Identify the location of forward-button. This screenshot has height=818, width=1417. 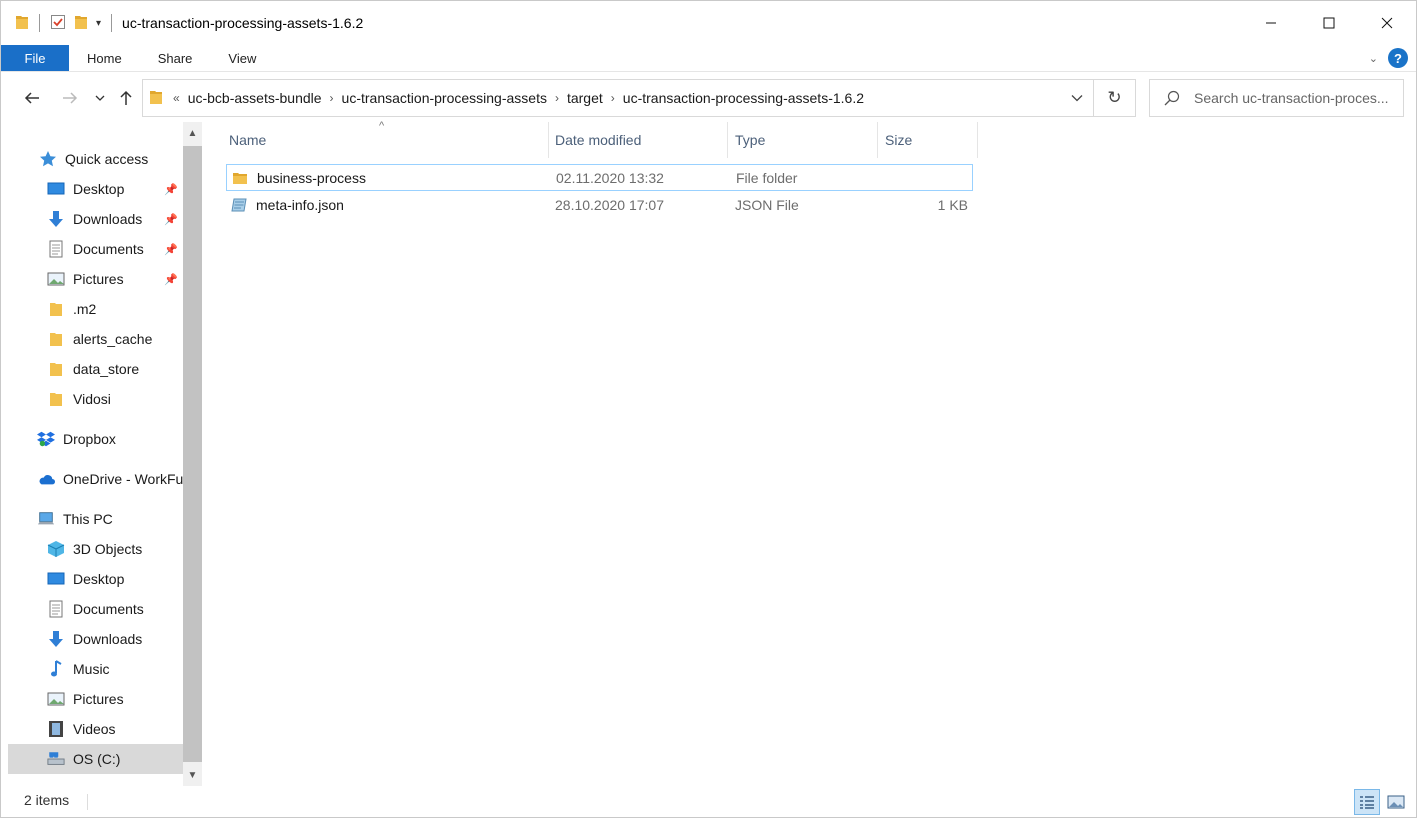
(70, 98).